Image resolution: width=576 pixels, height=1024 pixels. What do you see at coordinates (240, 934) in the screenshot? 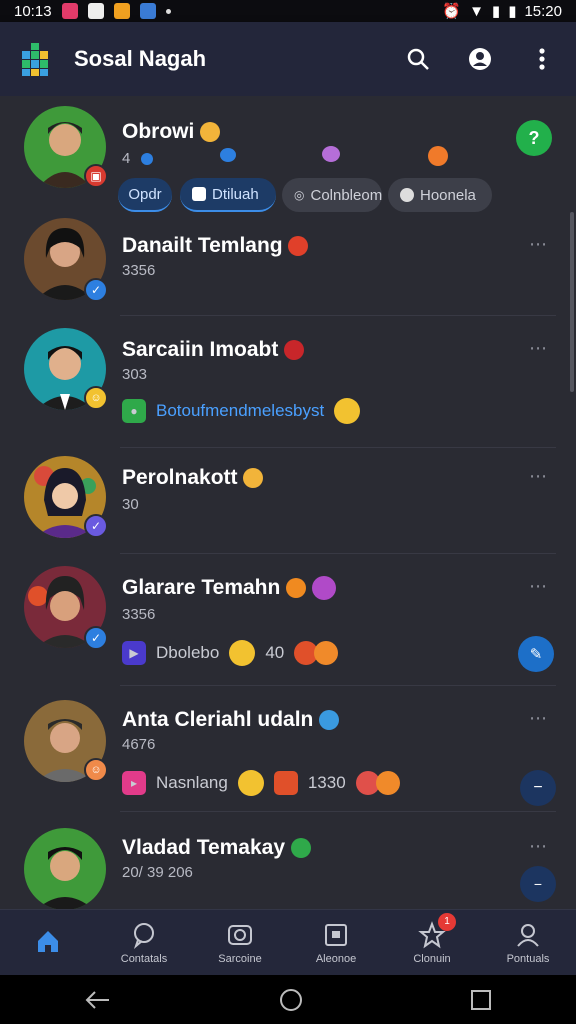
I see `camera-icon` at bounding box center [240, 934].